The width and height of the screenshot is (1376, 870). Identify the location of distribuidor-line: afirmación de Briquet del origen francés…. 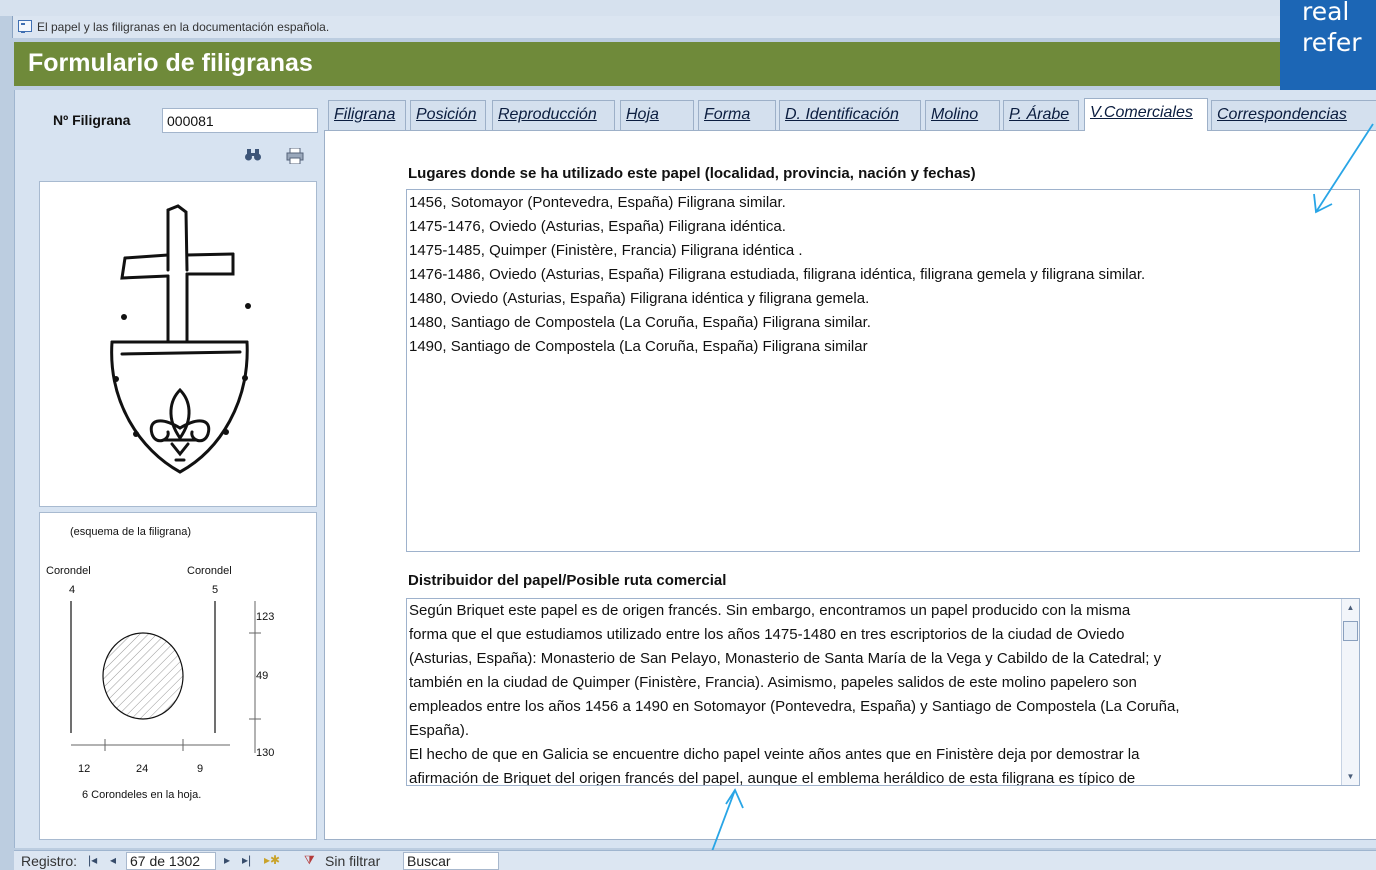
(772, 778).